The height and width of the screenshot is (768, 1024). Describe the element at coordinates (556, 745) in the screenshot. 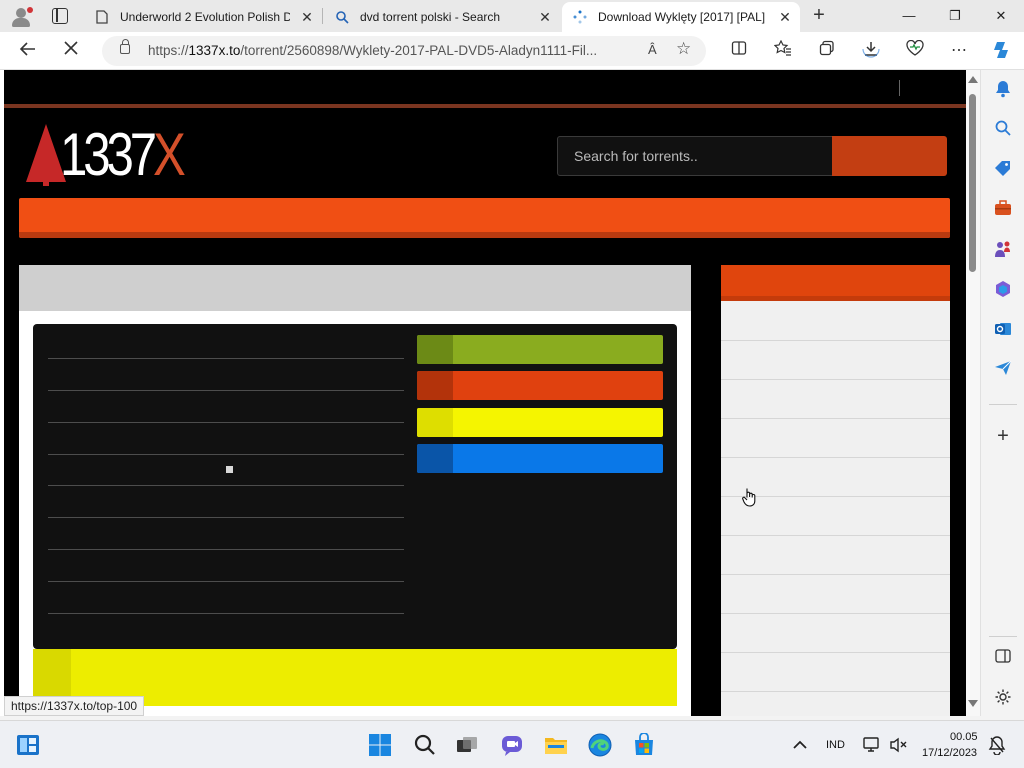

I see `file-explorer-icon` at that location.